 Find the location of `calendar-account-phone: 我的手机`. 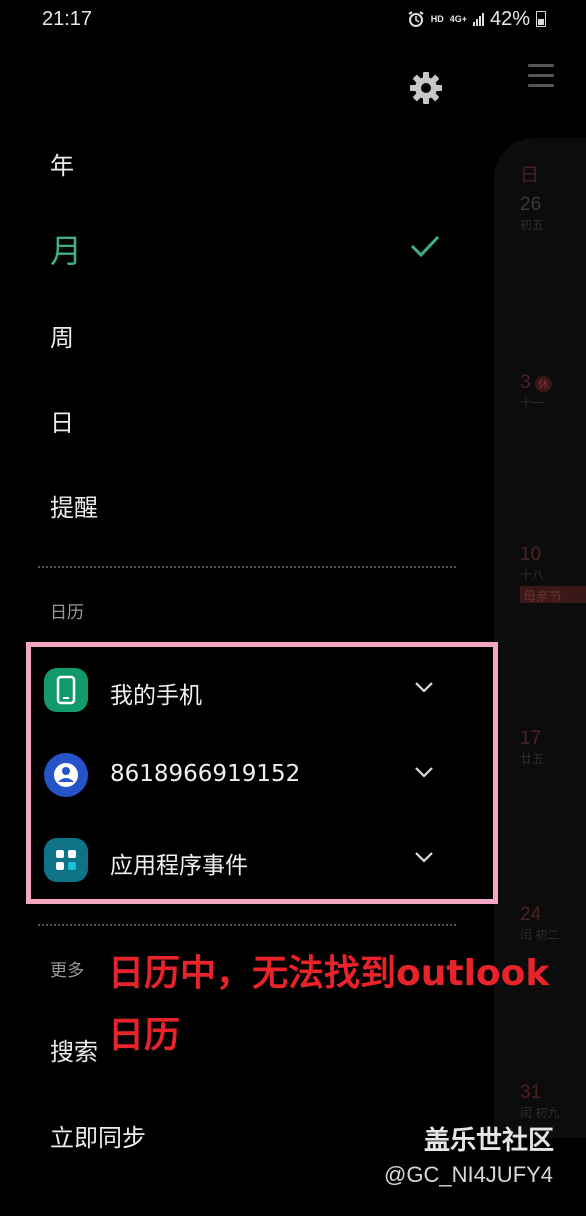

calendar-account-phone: 我的手机 is located at coordinates (244, 691).